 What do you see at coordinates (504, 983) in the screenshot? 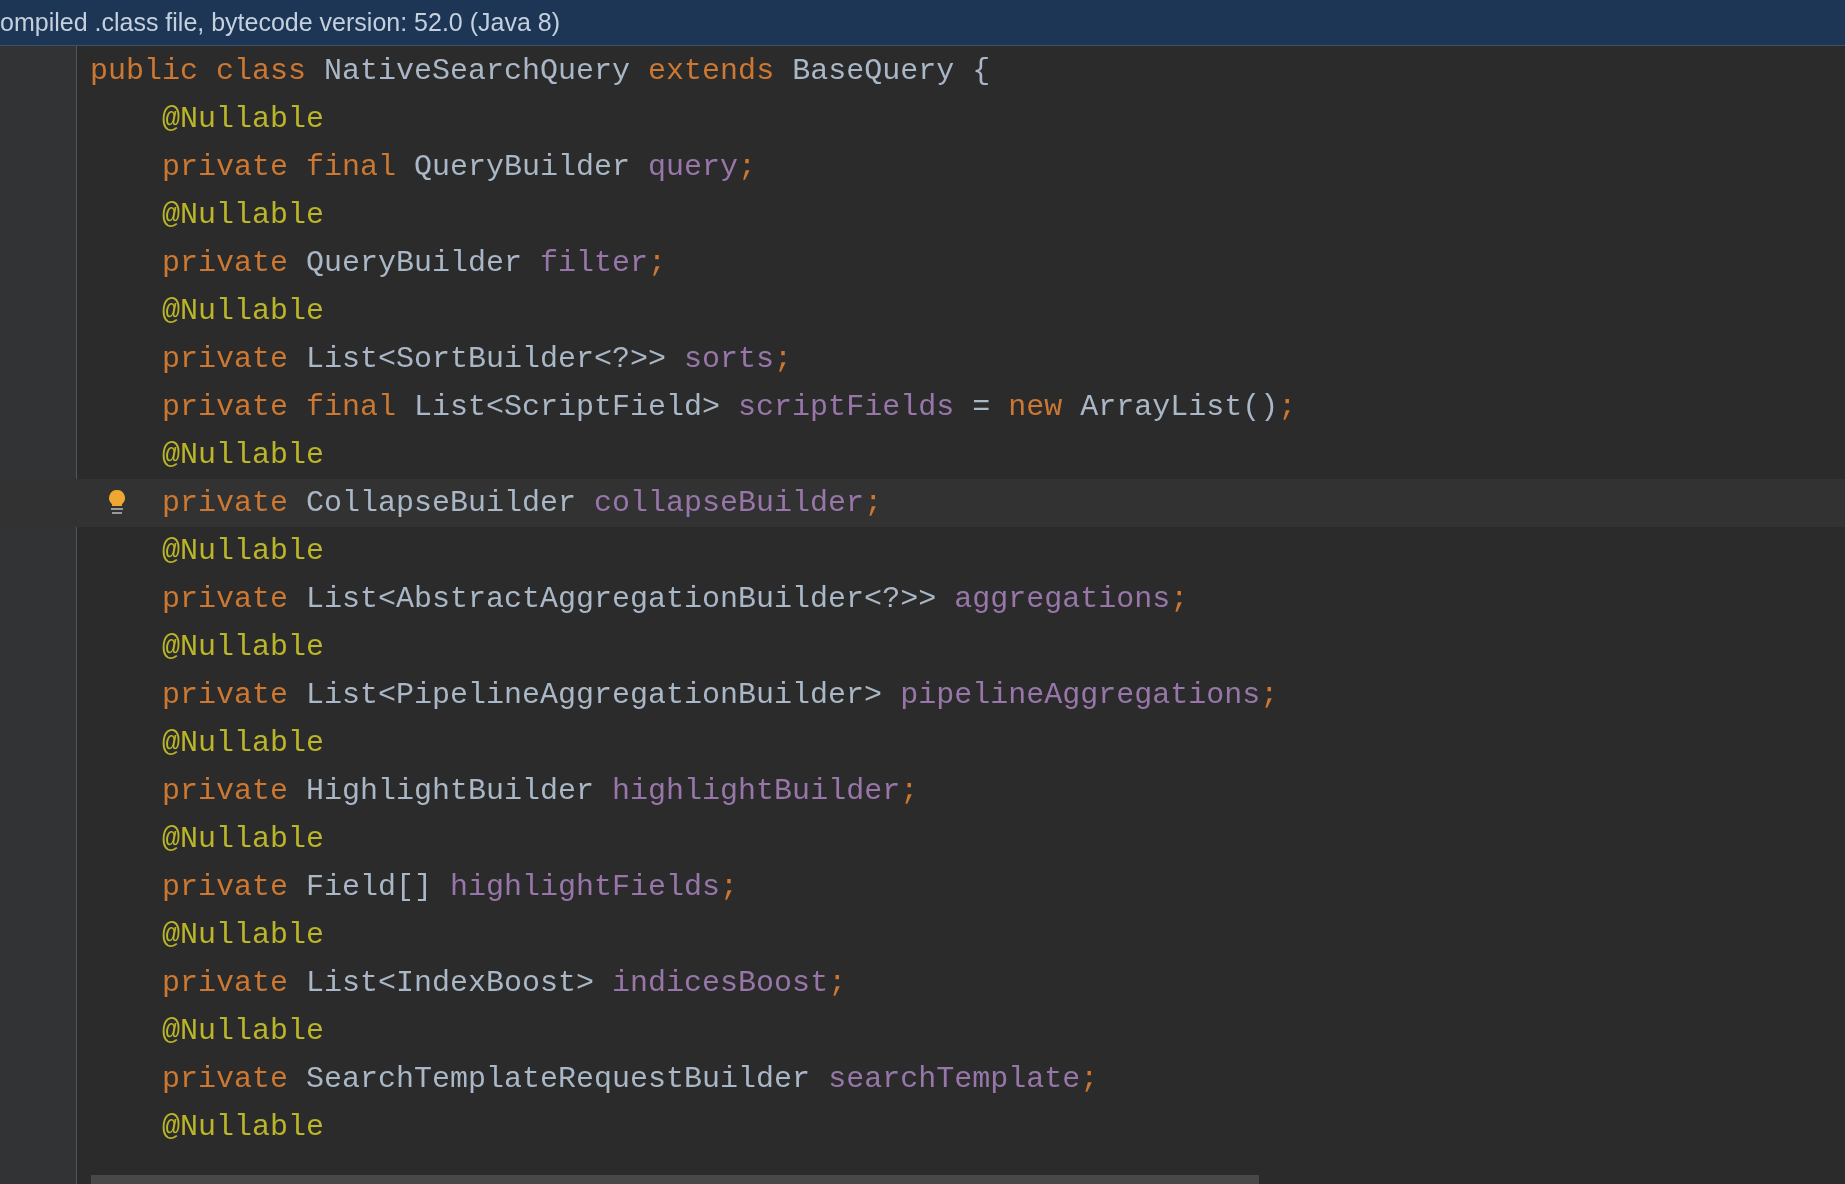
I see `code-line: private List<IndexBoost> indicesBoost;` at bounding box center [504, 983].